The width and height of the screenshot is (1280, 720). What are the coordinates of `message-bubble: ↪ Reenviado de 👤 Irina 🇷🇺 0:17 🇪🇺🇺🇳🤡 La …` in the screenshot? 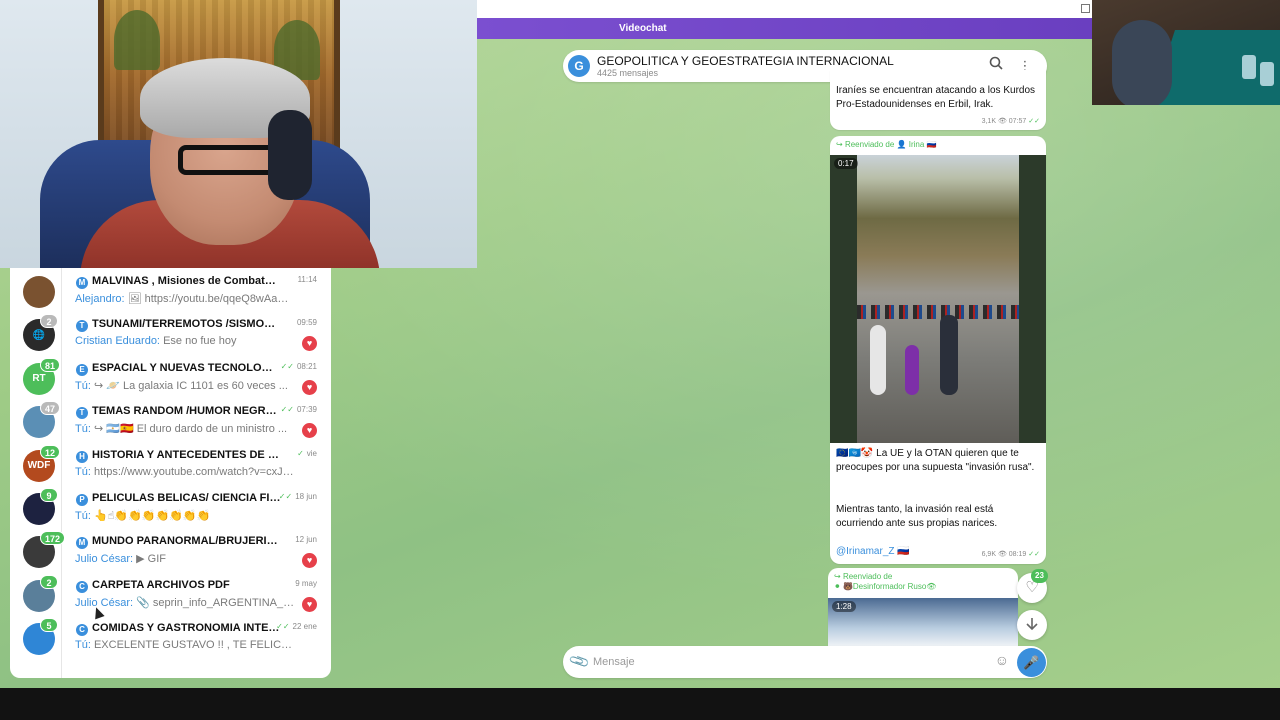 It's located at (938, 350).